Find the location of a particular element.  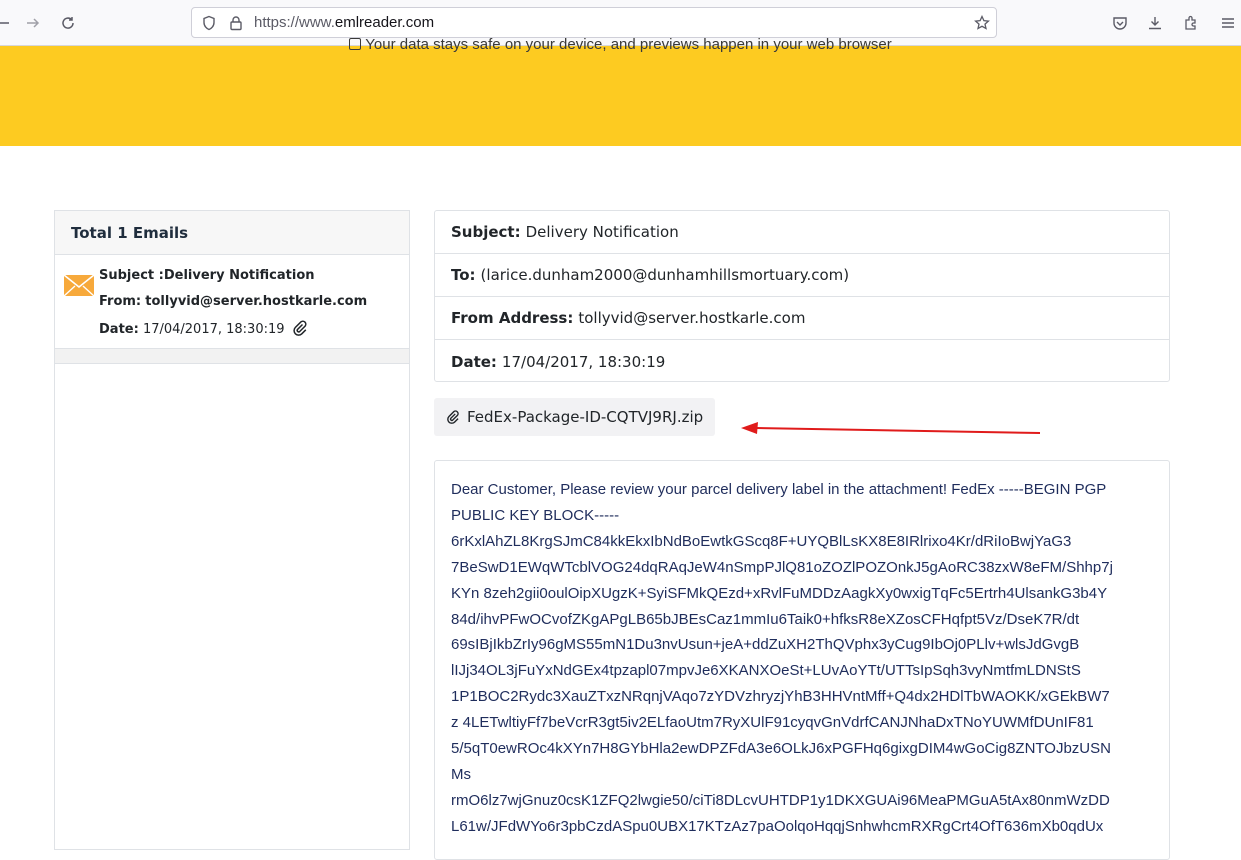

bookmark-star-icon is located at coordinates (982, 23).